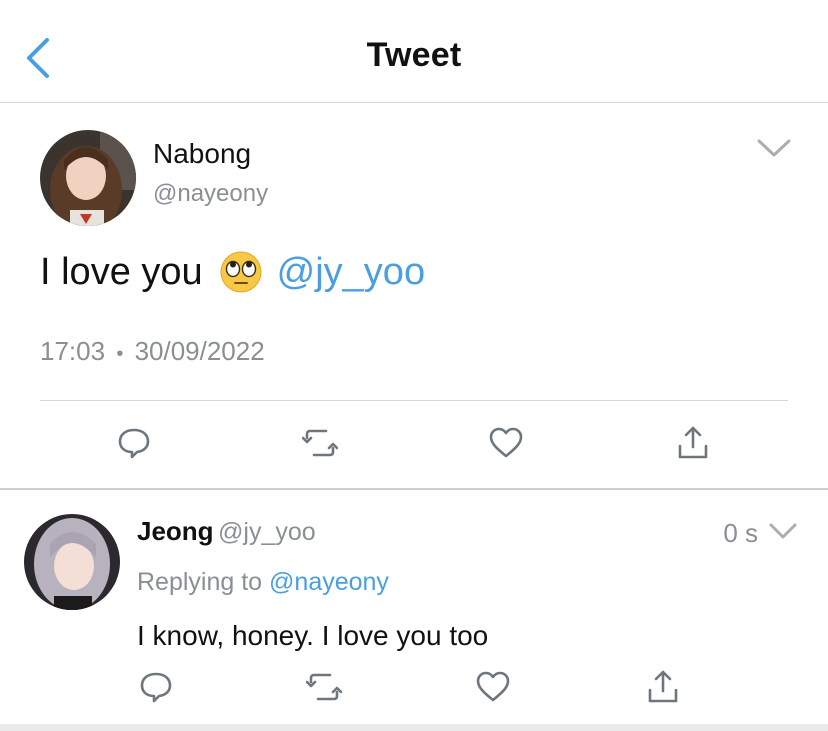 Image resolution: width=828 pixels, height=731 pixels. Describe the element at coordinates (200, 582) in the screenshot. I see `replying-to-label: Replying to` at that location.